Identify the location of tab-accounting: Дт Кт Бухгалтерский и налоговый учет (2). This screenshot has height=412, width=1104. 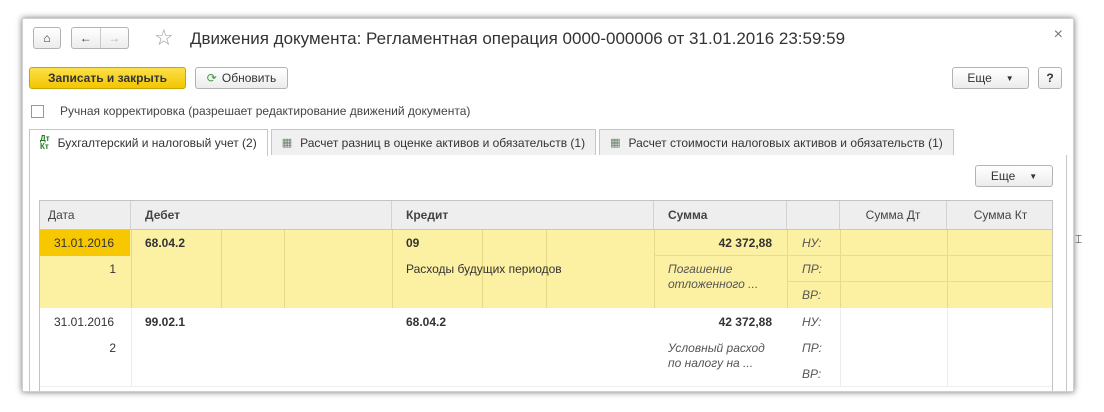
(148, 142).